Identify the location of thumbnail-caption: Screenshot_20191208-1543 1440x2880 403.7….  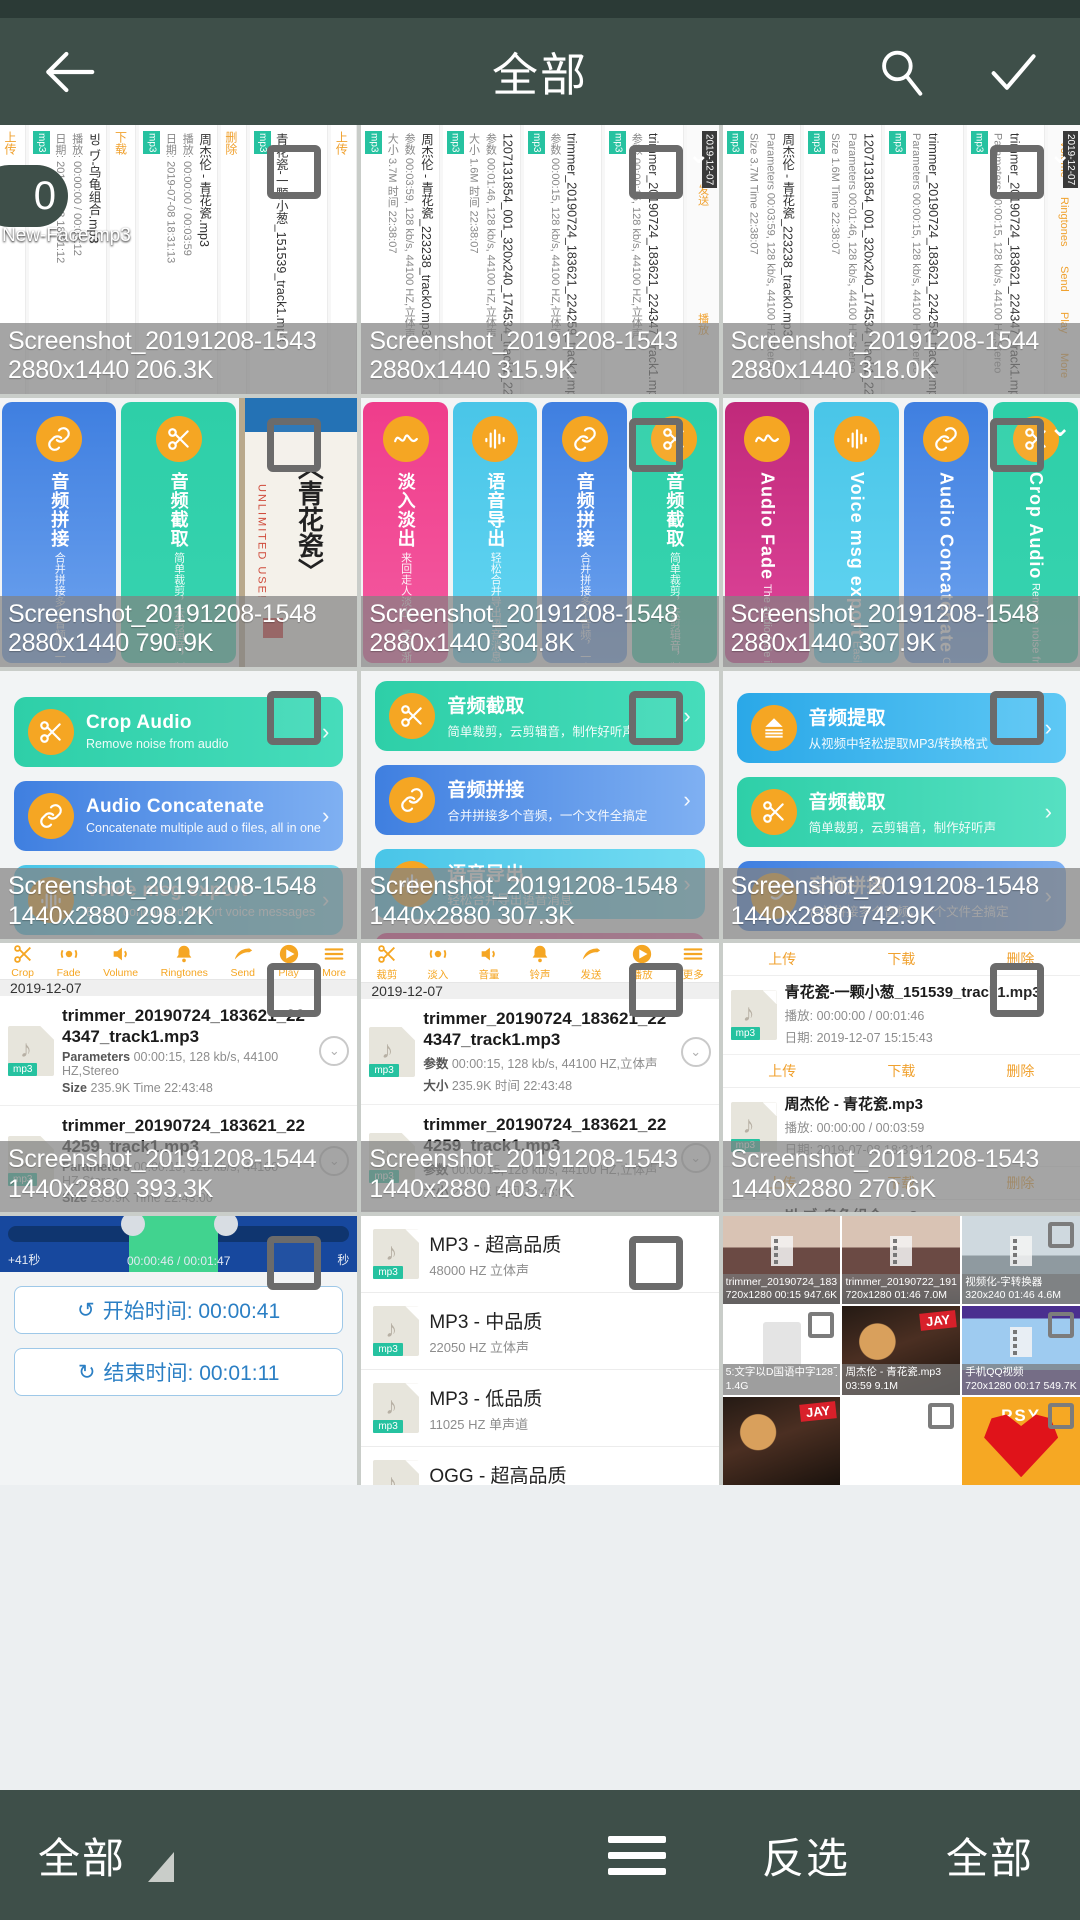
(540, 1177).